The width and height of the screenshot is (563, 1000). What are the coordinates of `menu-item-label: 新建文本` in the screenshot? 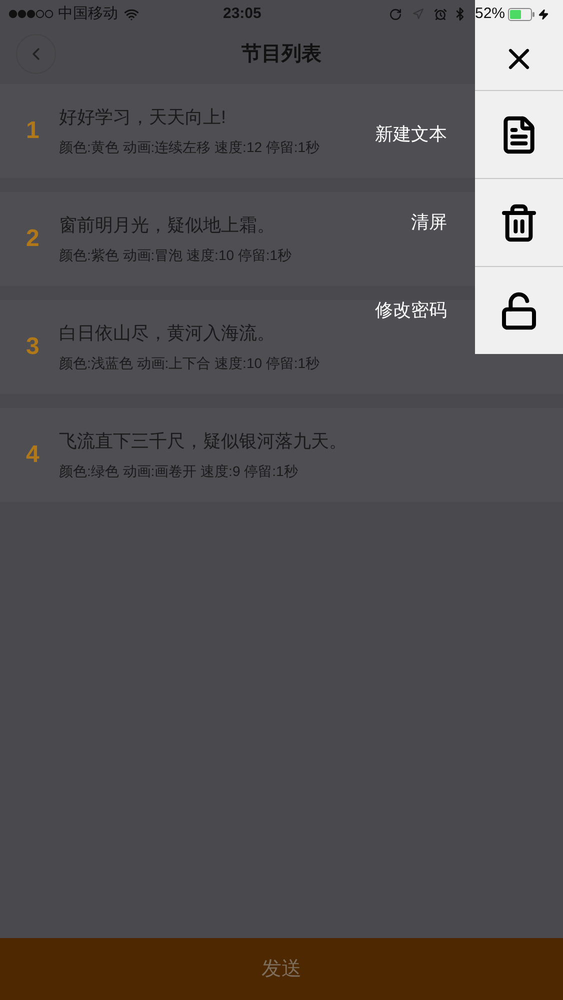 It's located at (411, 134).